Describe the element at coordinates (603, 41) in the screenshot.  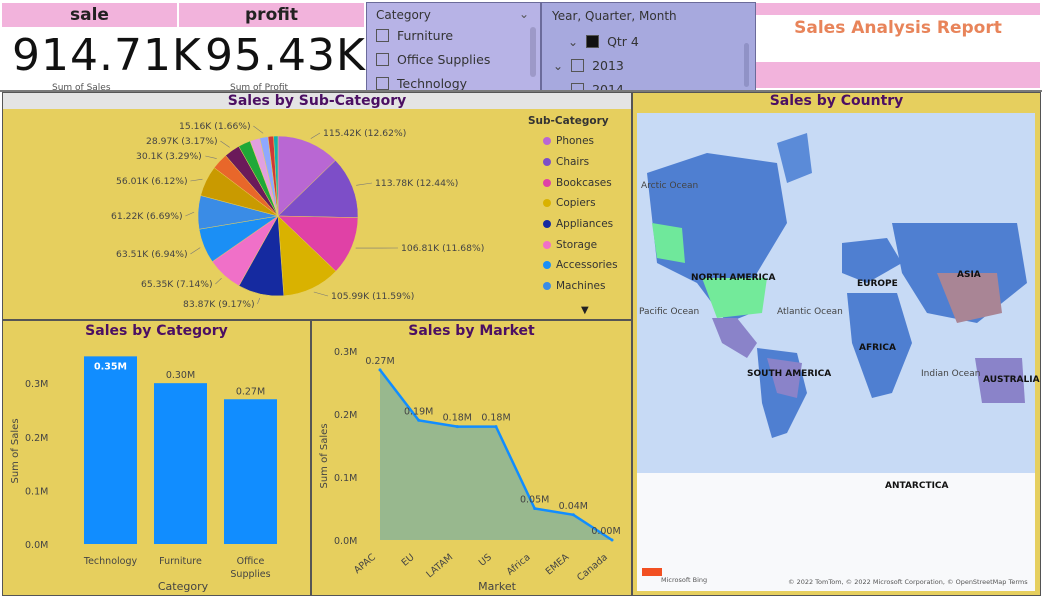
I see `date-item-qtr4: ⌄ Qtr 4` at that location.